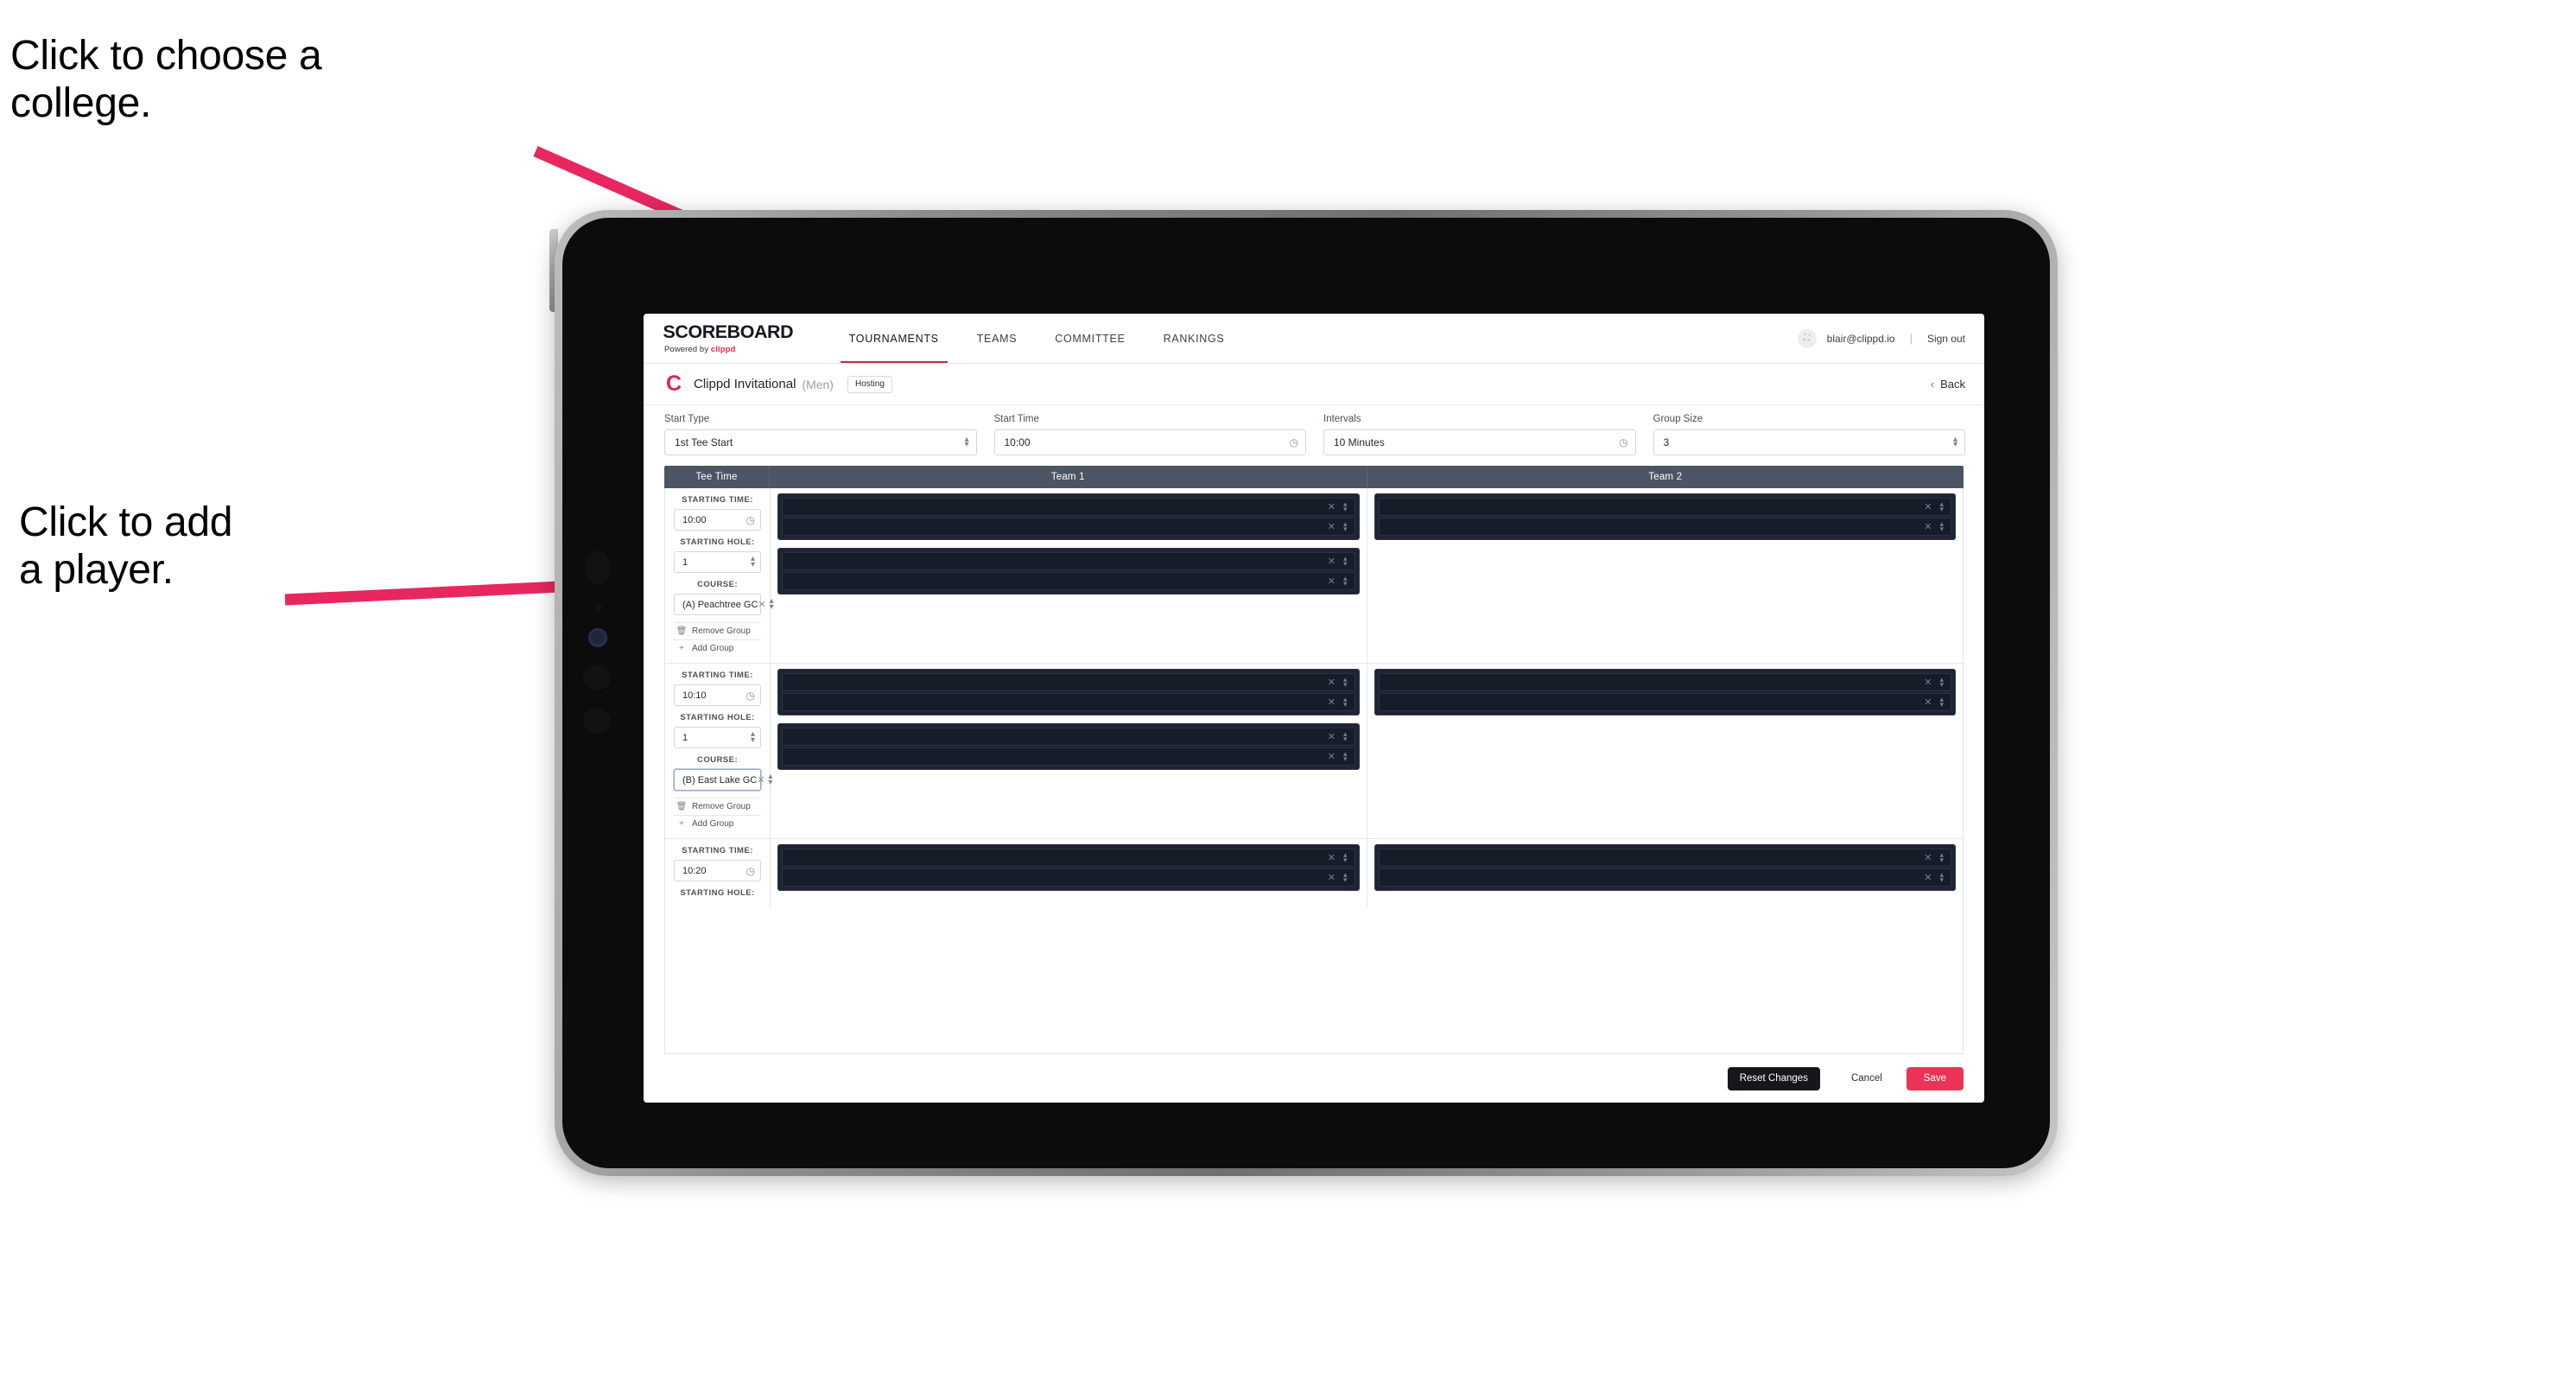  Describe the element at coordinates (717, 520) in the screenshot. I see `starting-time-input: 10:00 ◷` at that location.